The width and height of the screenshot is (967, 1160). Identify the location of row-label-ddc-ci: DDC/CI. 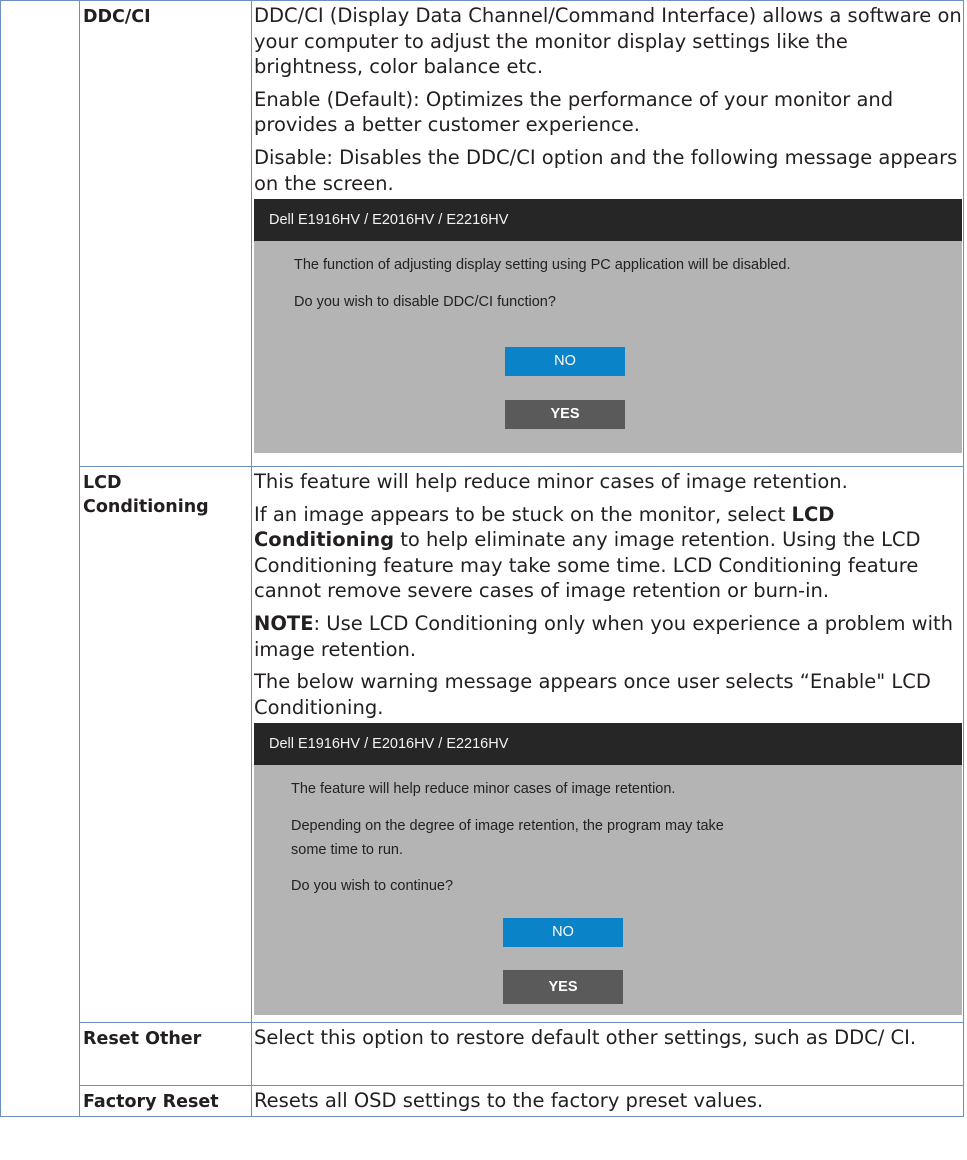
(165, 233).